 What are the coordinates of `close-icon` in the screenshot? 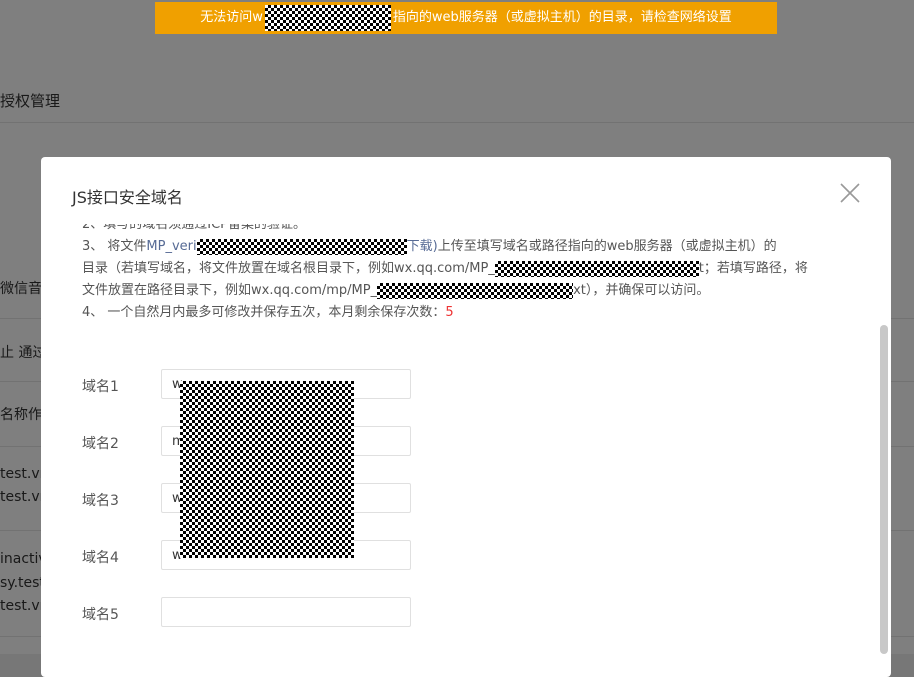 It's located at (850, 193).